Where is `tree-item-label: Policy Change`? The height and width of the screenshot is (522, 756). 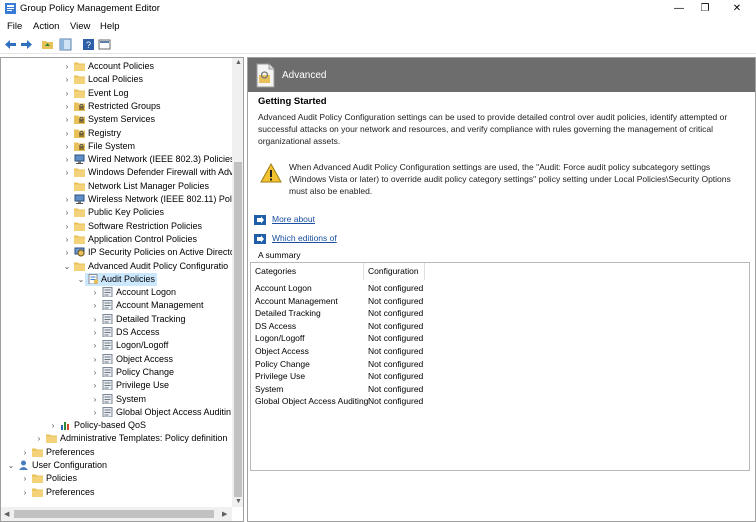
tree-item-label: Policy Change is located at coordinates (145, 371).